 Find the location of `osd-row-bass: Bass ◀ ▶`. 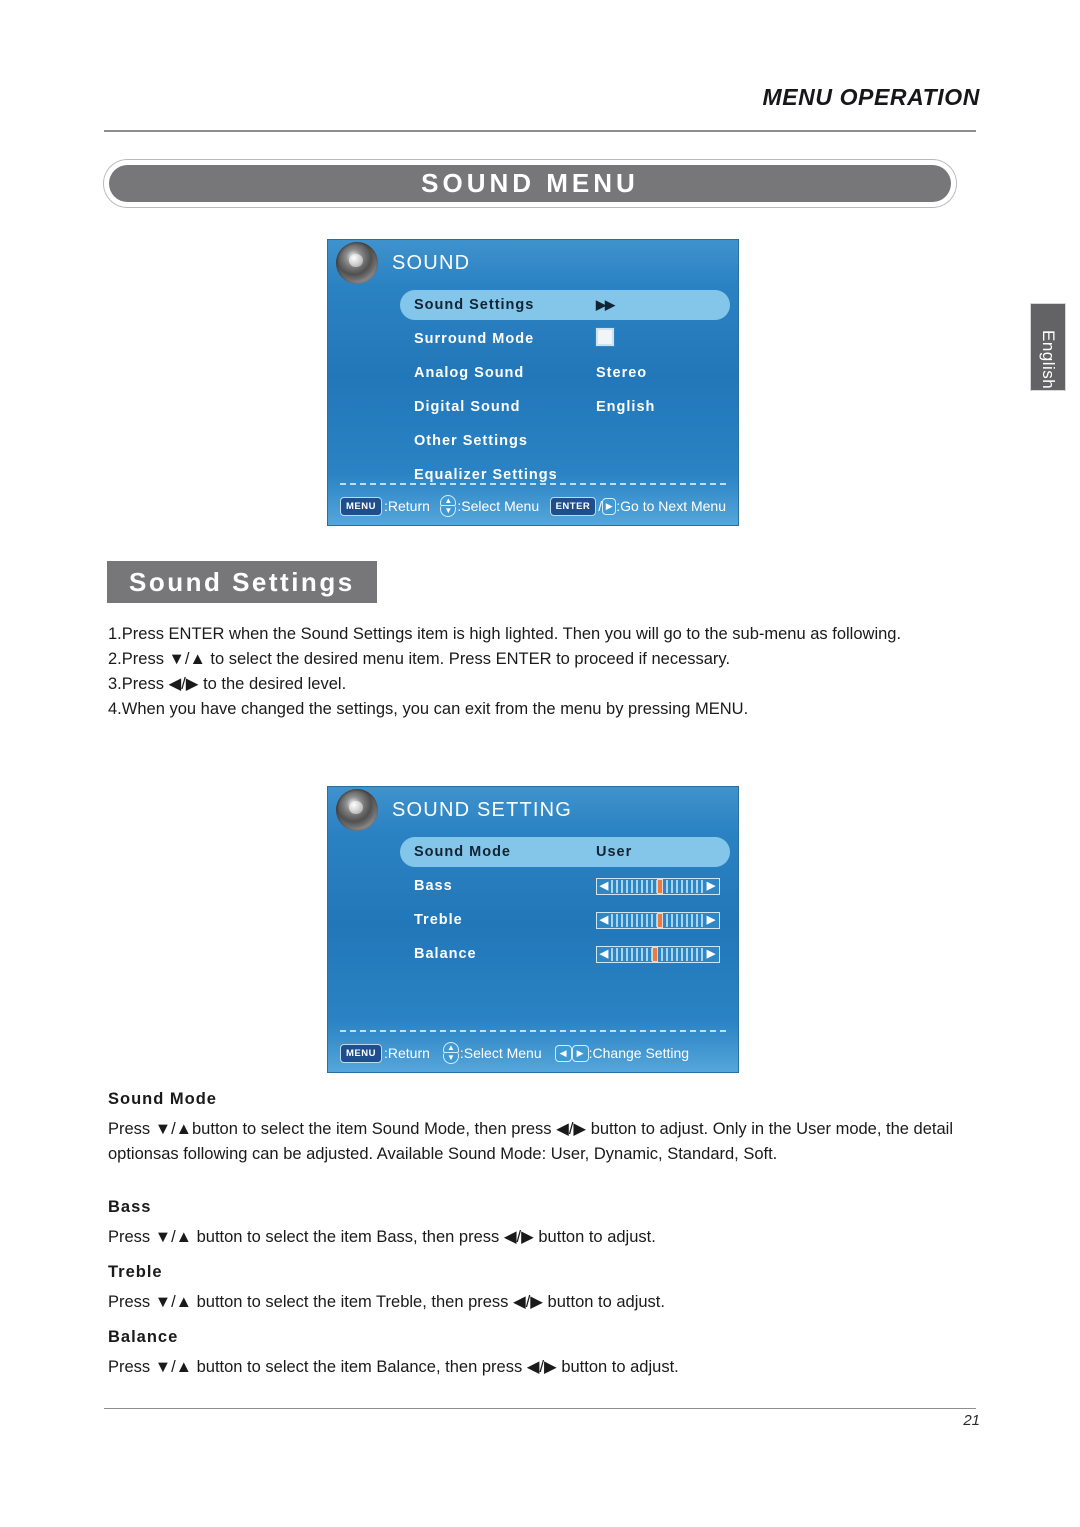

osd-row-bass: Bass ◀ ▶ is located at coordinates (565, 886).